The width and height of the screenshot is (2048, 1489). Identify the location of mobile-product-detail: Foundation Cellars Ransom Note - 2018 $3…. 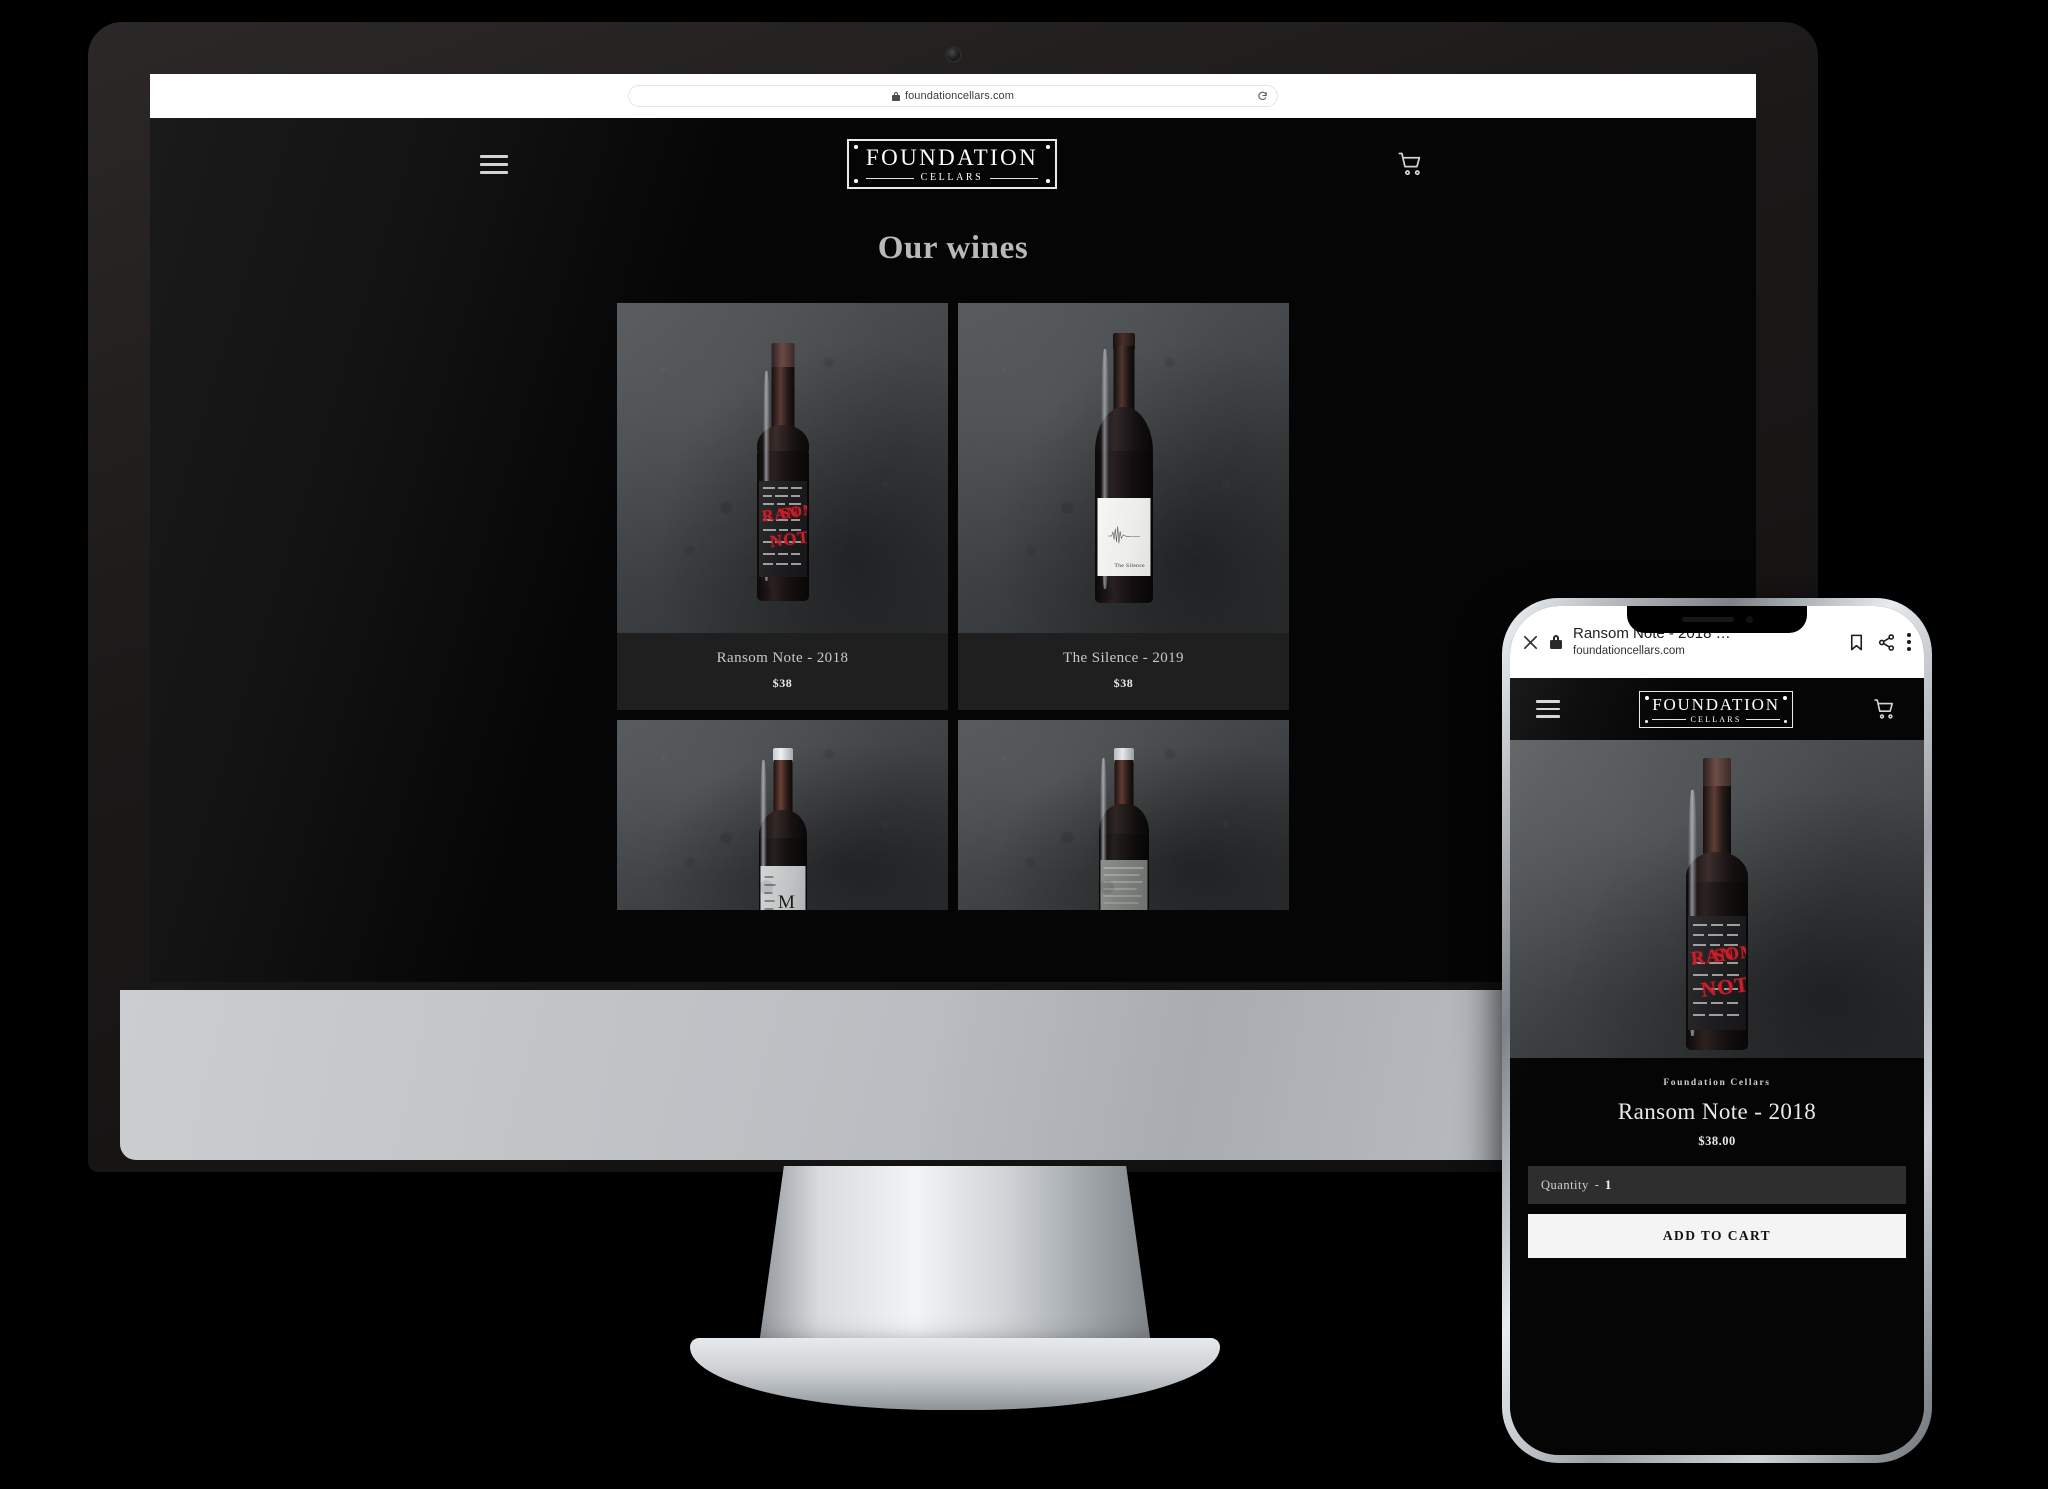
(1717, 1158).